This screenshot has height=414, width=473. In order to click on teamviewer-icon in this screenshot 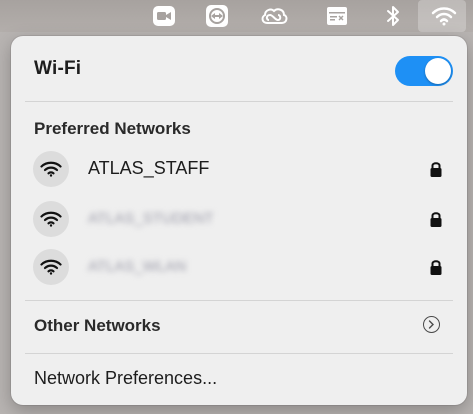, I will do `click(217, 16)`.